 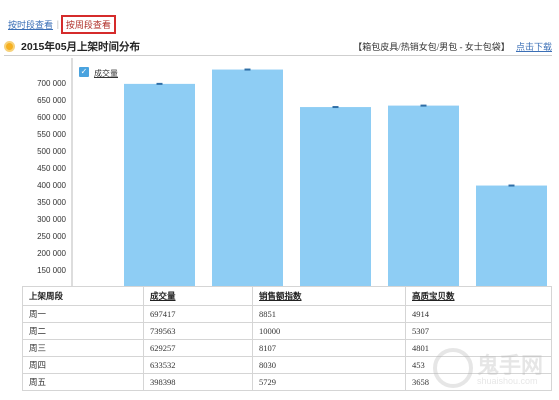 What do you see at coordinates (83, 314) in the screenshot?
I see `row-cell-period: 周一` at bounding box center [83, 314].